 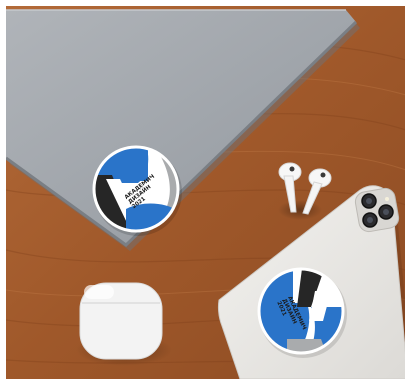 What do you see at coordinates (124, 324) in the screenshot?
I see `charging-case` at bounding box center [124, 324].